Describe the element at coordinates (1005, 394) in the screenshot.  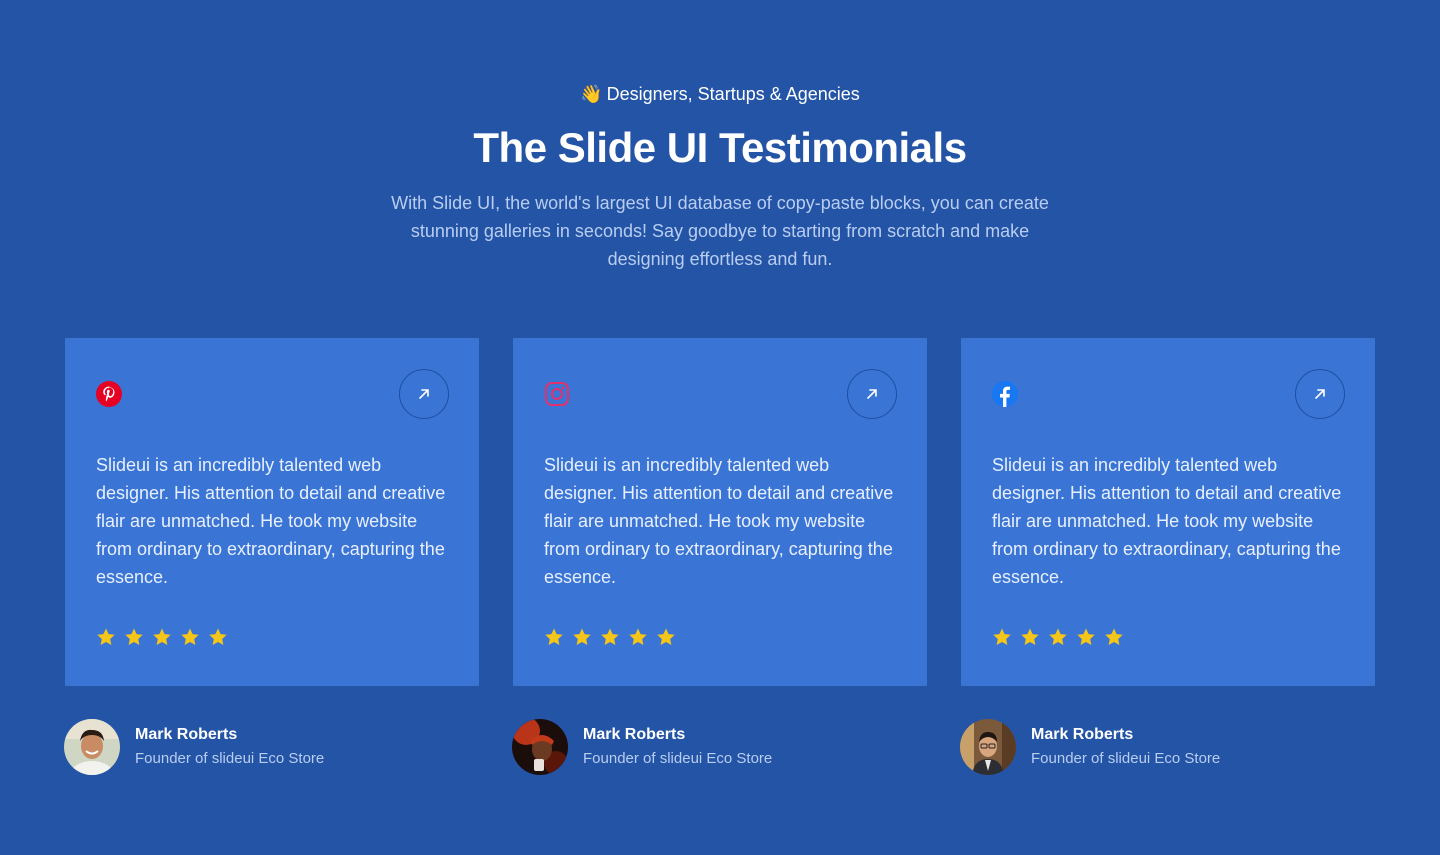
I see `facebook-icon` at that location.